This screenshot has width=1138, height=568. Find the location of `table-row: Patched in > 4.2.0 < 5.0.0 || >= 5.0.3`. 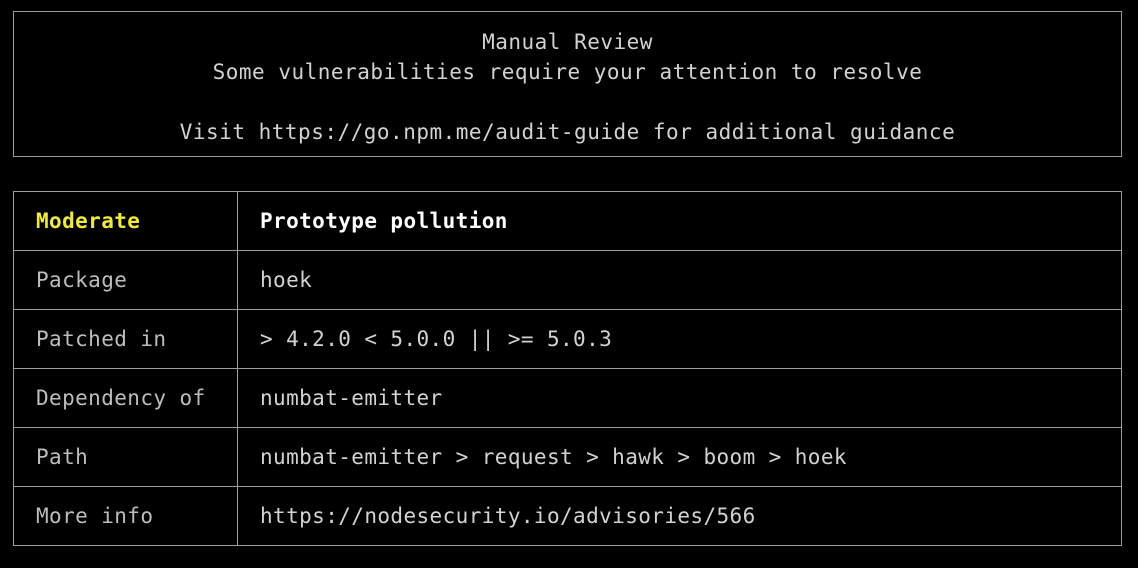

table-row: Patched in > 4.2.0 < 5.0.0 || >= 5.0.3 is located at coordinates (567, 339).